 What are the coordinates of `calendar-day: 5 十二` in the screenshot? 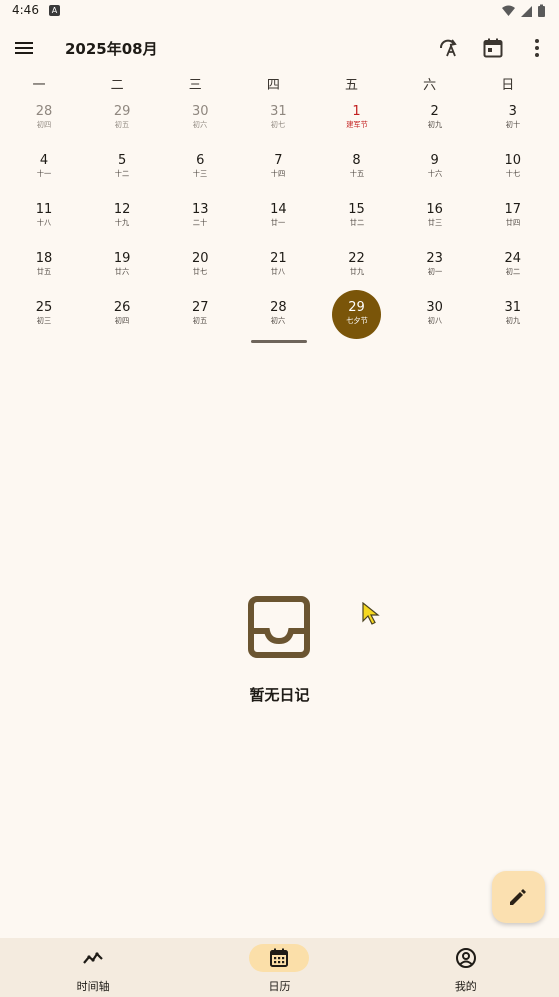 It's located at (122, 171).